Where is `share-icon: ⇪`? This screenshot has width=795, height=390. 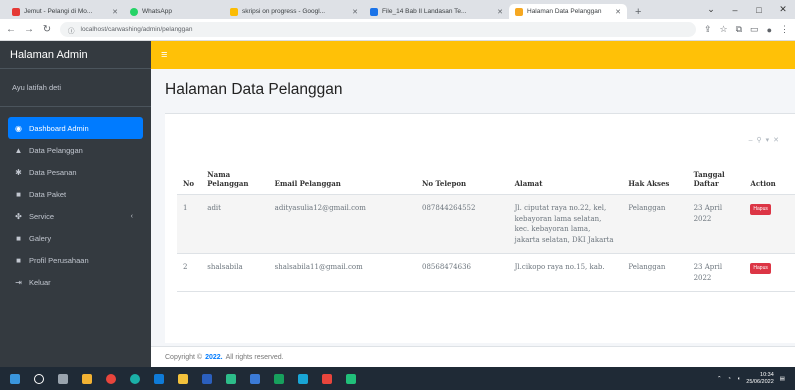 share-icon: ⇪ is located at coordinates (708, 29).